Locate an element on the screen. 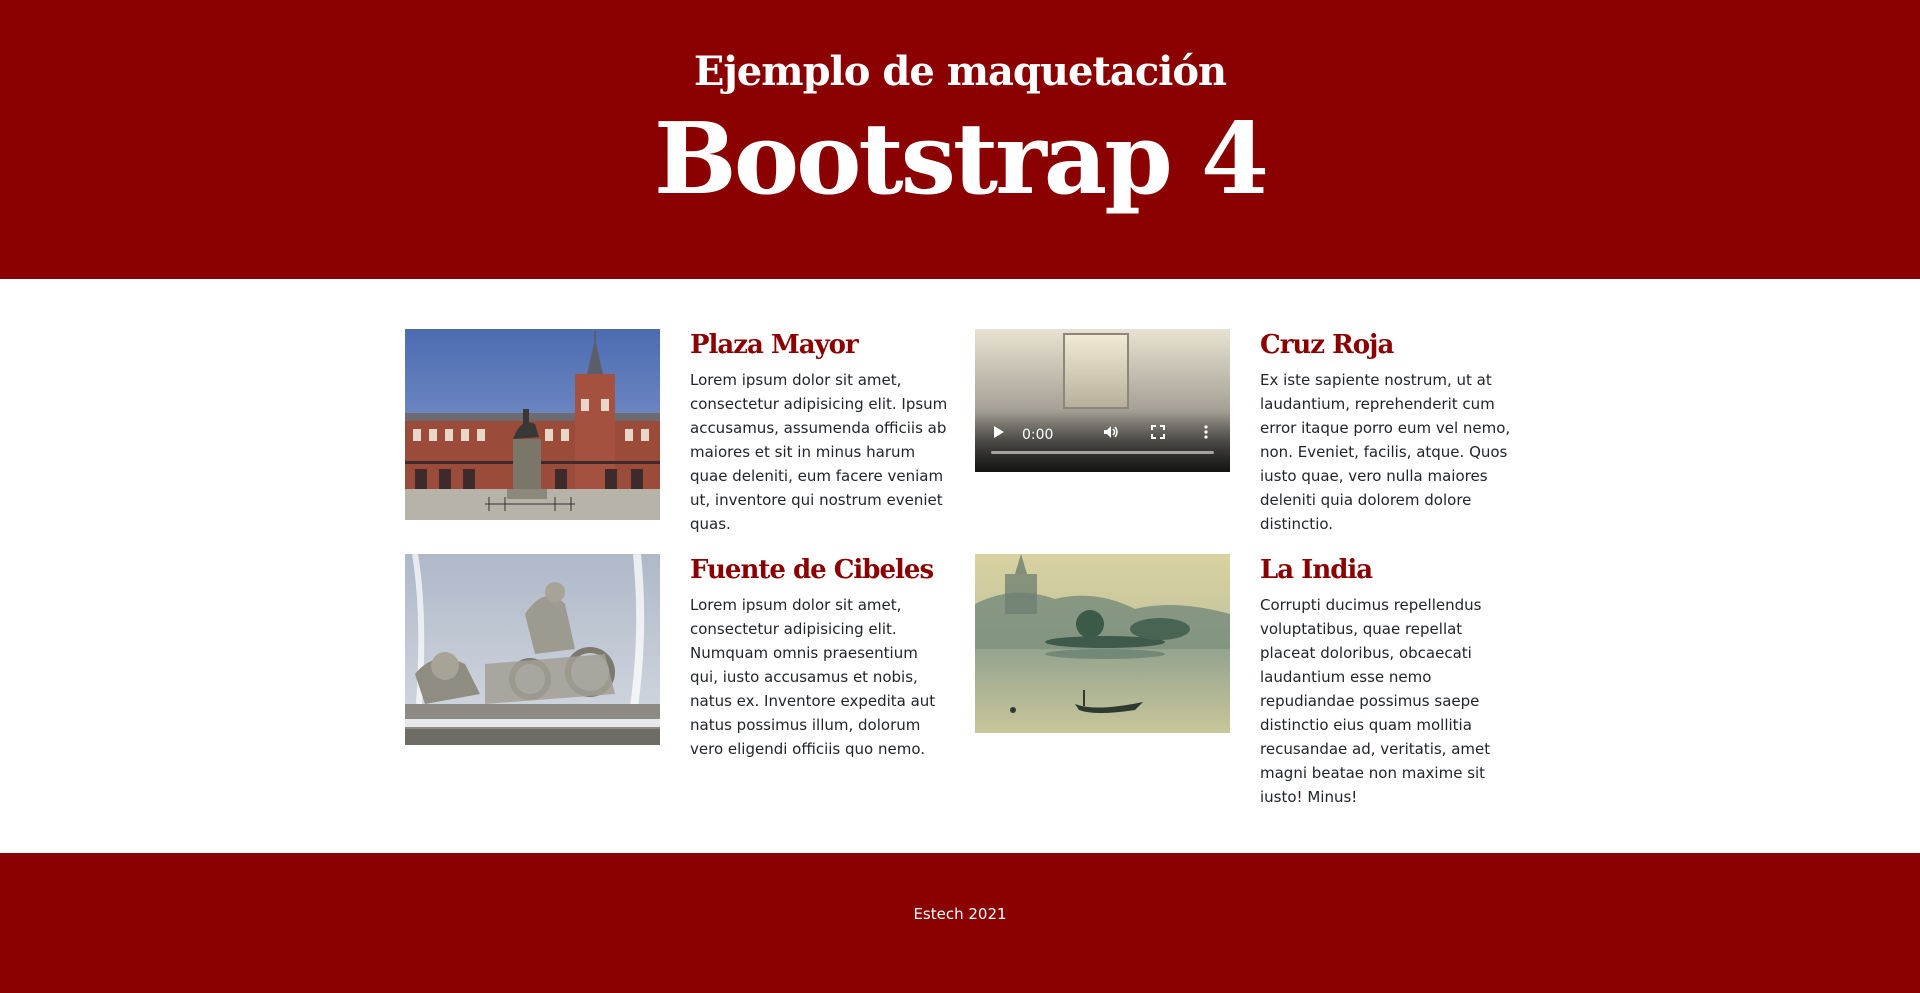 The height and width of the screenshot is (993, 1920). video-time: 0:00 is located at coordinates (1038, 435).